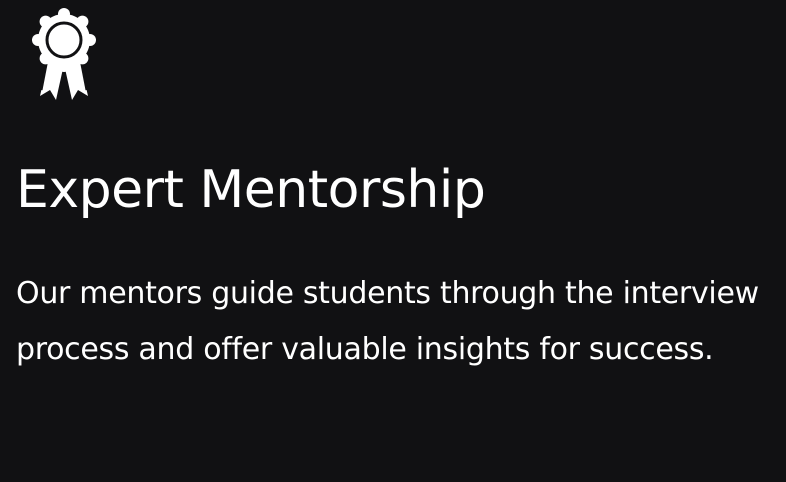 The height and width of the screenshot is (482, 786). Describe the element at coordinates (251, 190) in the screenshot. I see `feature-title: Expert Mentorship` at that location.